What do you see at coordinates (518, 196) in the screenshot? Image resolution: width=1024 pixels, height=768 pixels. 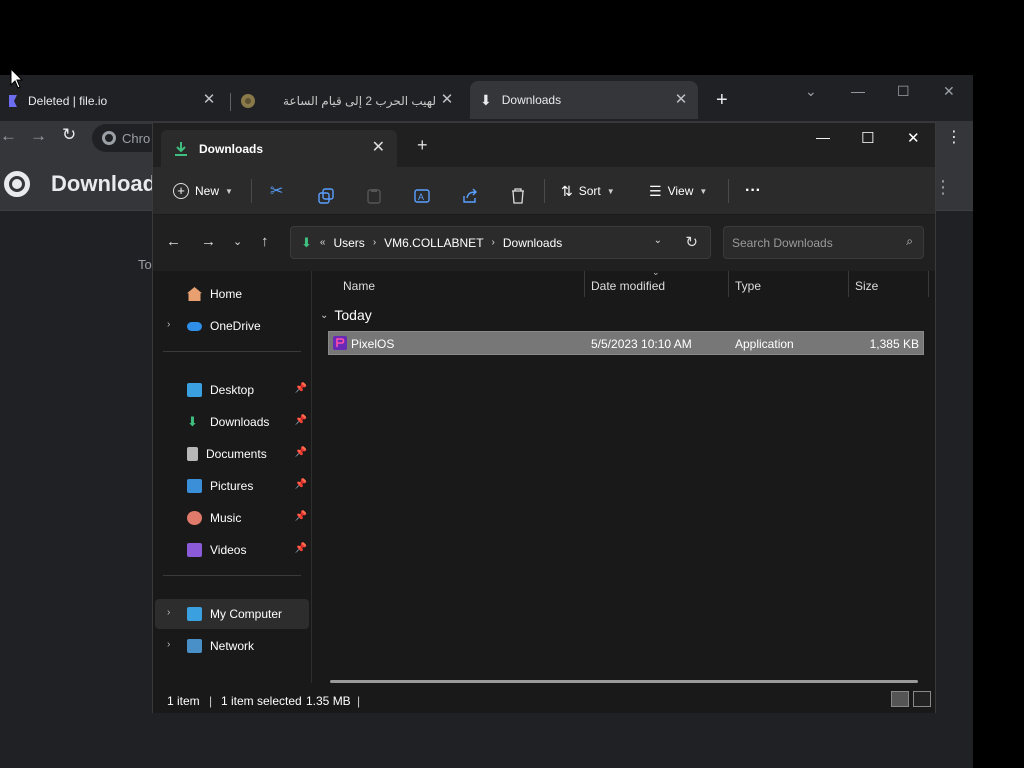 I see `delete-icon` at bounding box center [518, 196].